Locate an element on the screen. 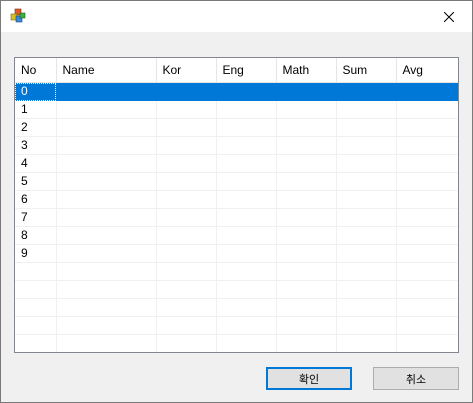  table-row: 0 is located at coordinates (236, 91).